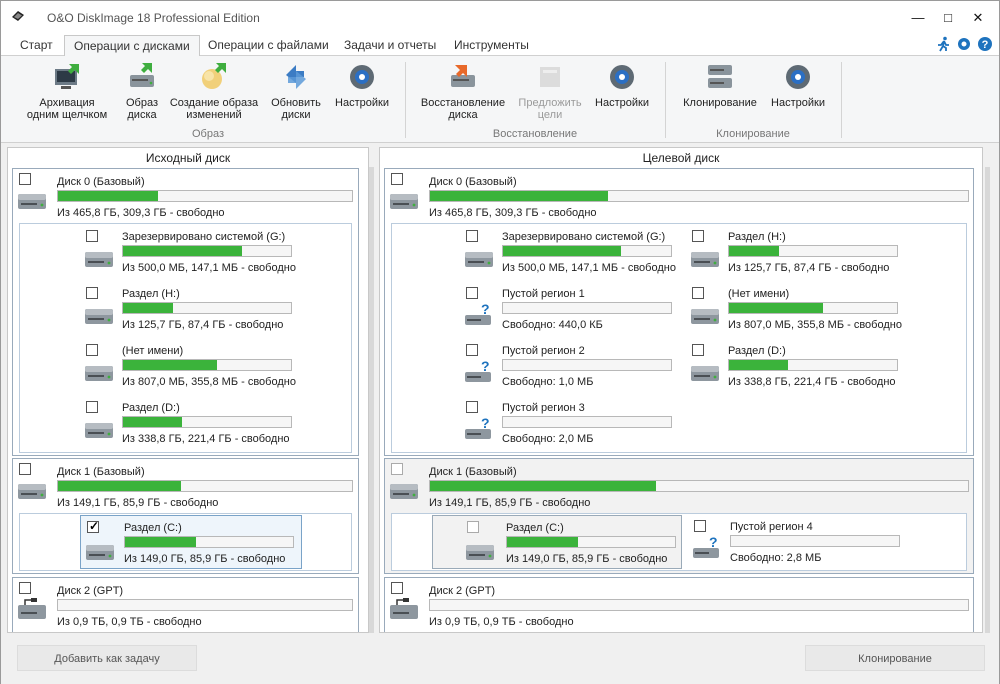 The width and height of the screenshot is (1000, 684). What do you see at coordinates (296, 91) in the screenshot?
I see `refresh-disks-button: Обновить диски` at bounding box center [296, 91].